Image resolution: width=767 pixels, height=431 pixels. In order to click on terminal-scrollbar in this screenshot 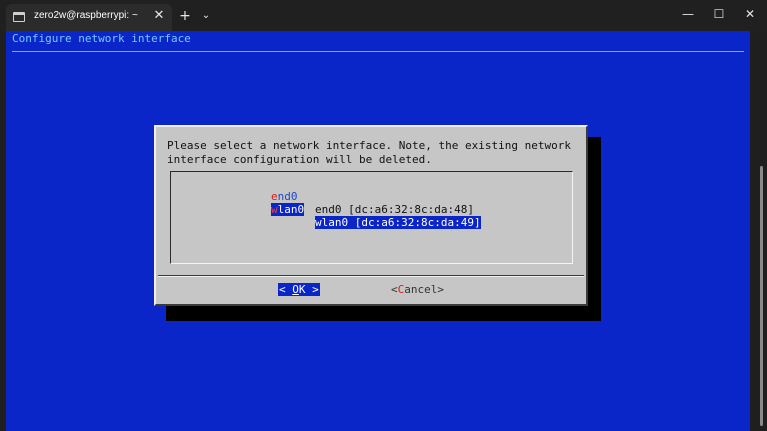, I will do `click(761, 296)`.